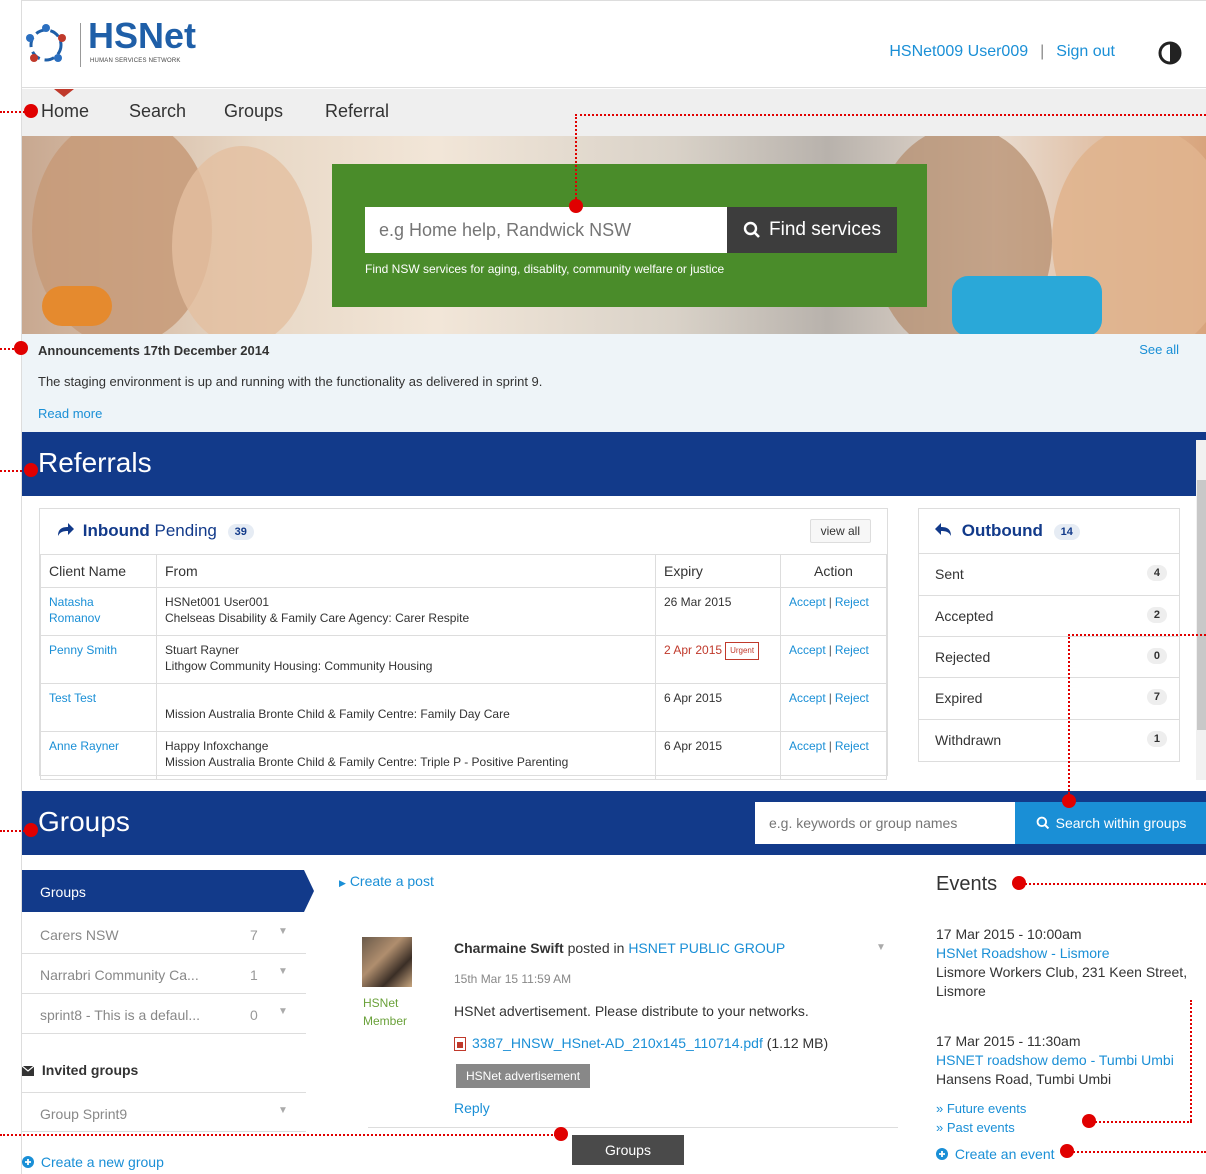  What do you see at coordinates (164, 974) in the screenshot?
I see `group-list-item: Narrabri Community Ca... 1 ▼` at bounding box center [164, 974].